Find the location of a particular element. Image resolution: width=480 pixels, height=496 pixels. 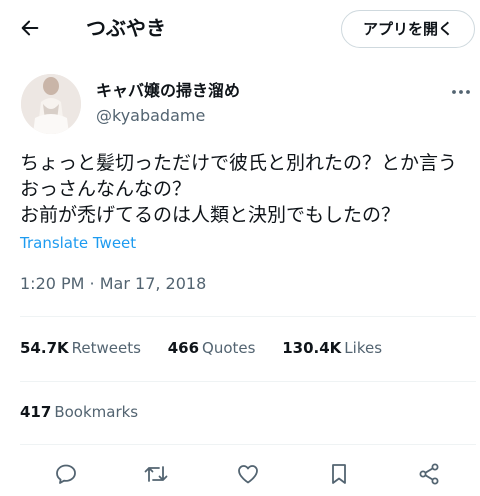

like-button is located at coordinates (248, 474).